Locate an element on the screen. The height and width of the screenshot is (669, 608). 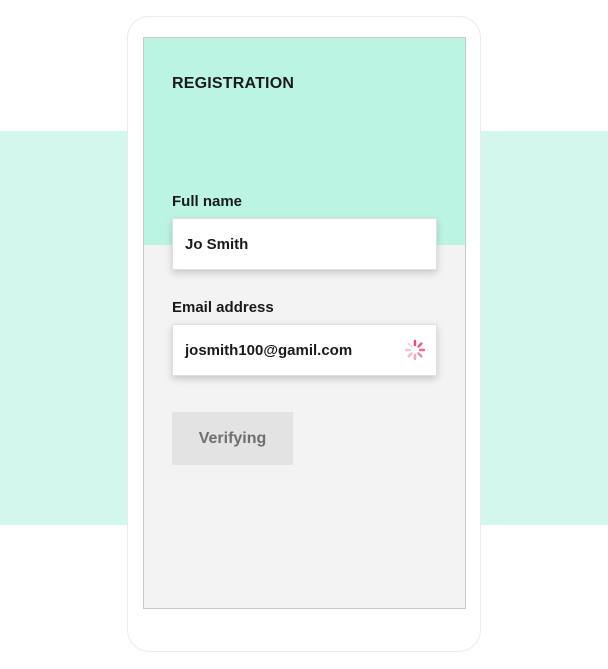
email-field: josmith100@gamil.com is located at coordinates (304, 350).